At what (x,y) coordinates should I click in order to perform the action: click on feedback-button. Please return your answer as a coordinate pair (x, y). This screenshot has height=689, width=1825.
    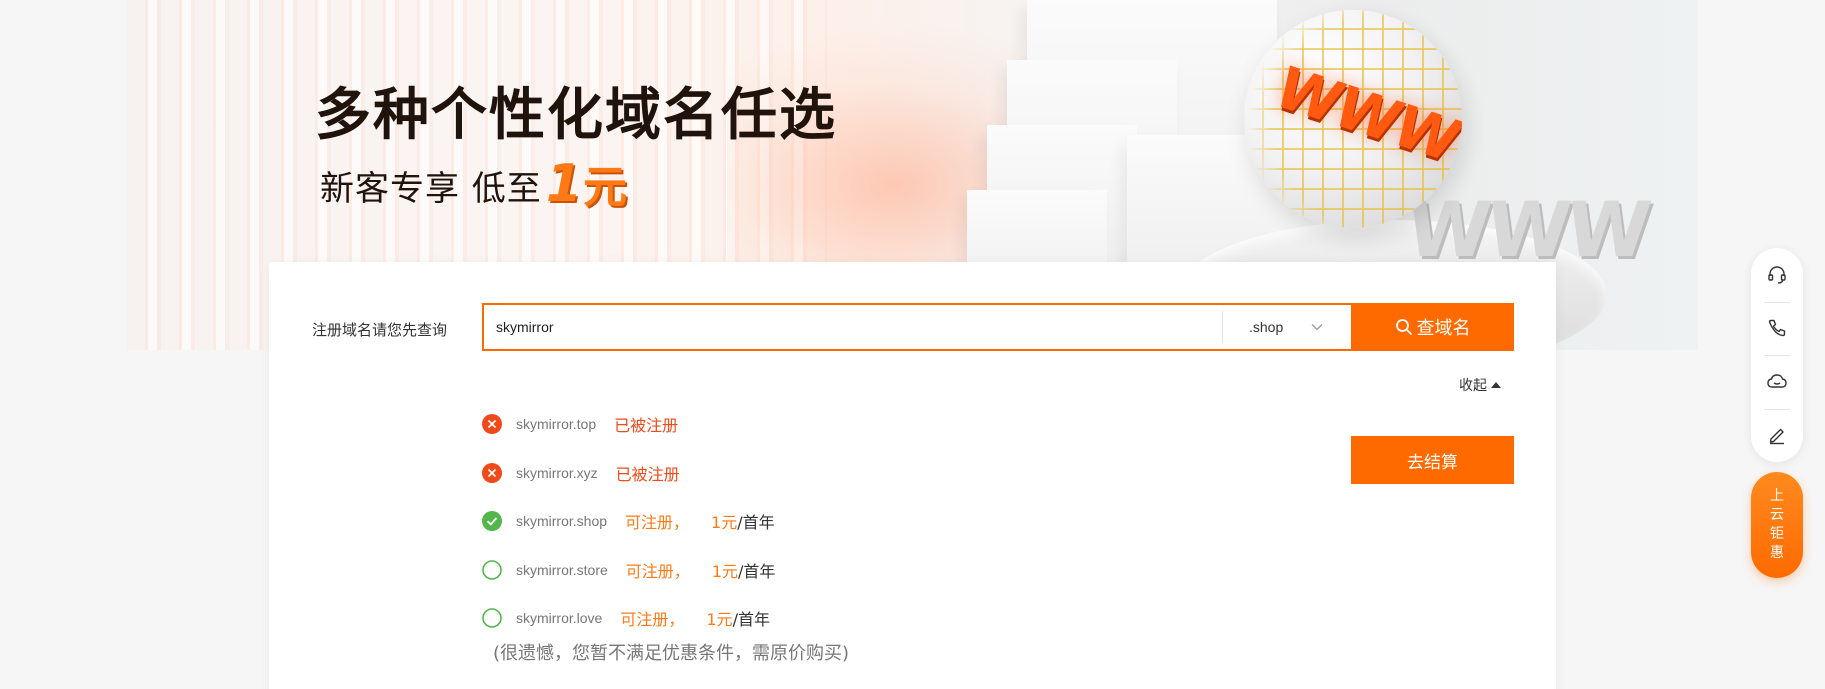
    Looking at the image, I should click on (1777, 435).